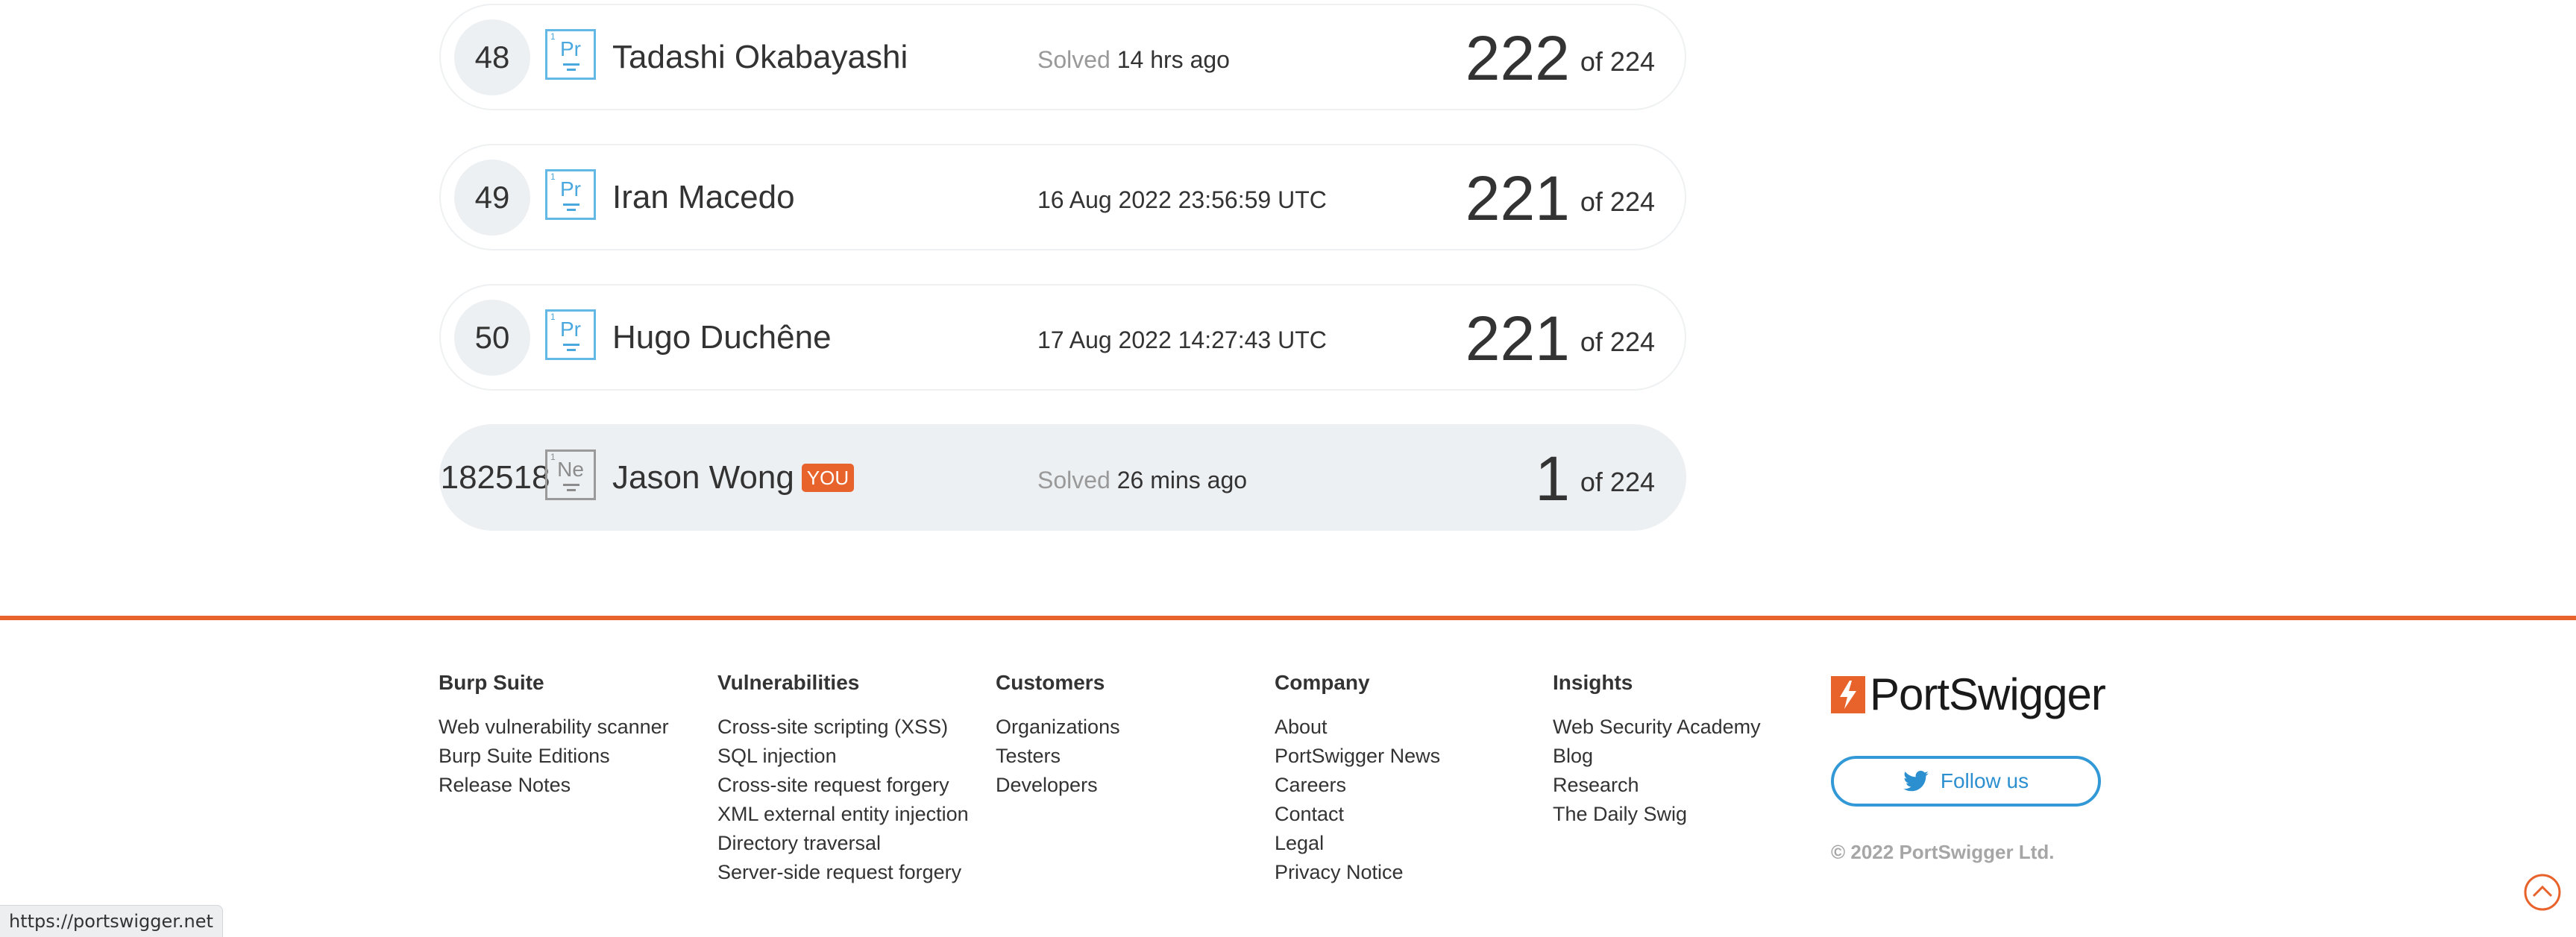  I want to click on score: 222 of 224, so click(1560, 58).